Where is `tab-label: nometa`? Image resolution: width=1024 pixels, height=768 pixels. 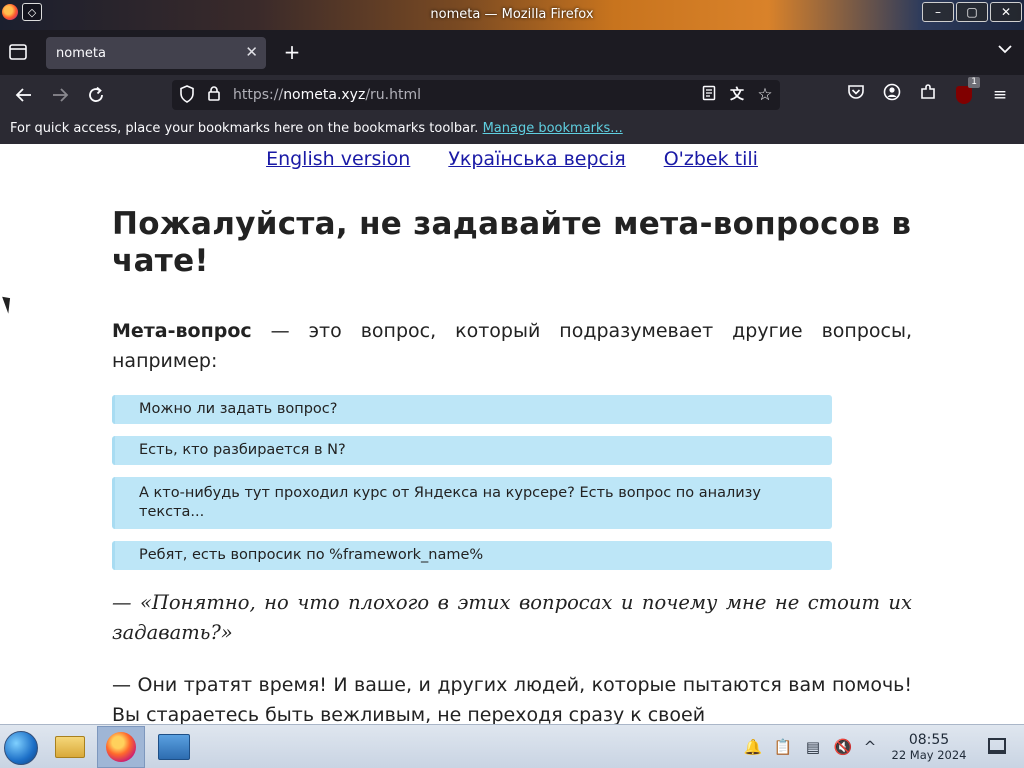 tab-label: nometa is located at coordinates (81, 53).